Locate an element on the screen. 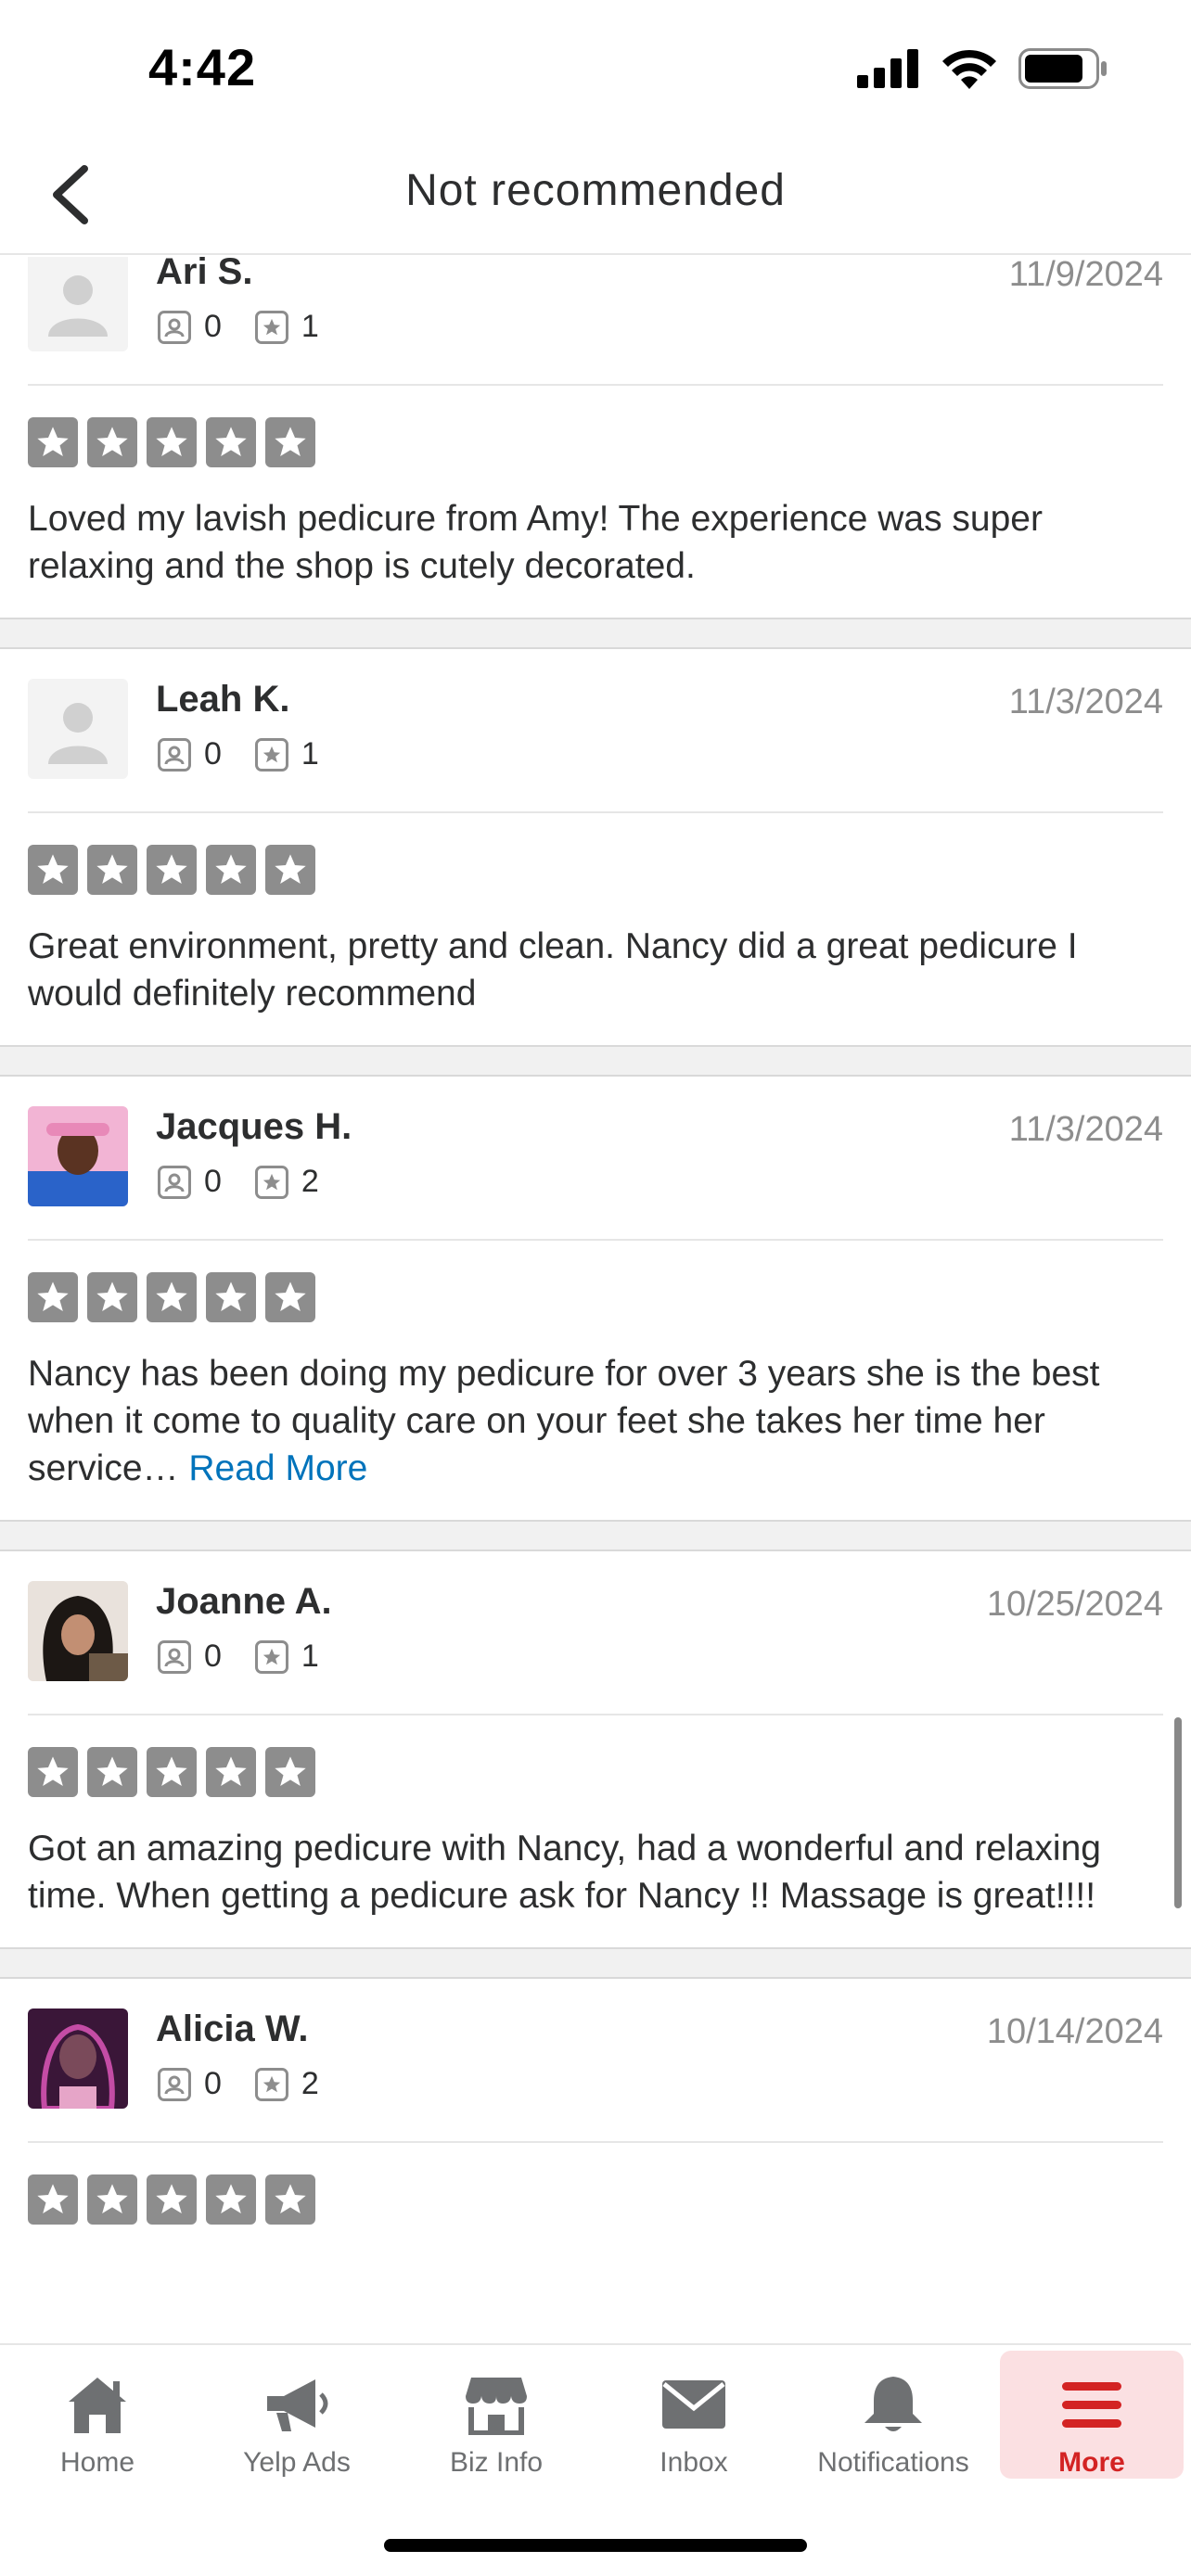  home-icon is located at coordinates (97, 2405).